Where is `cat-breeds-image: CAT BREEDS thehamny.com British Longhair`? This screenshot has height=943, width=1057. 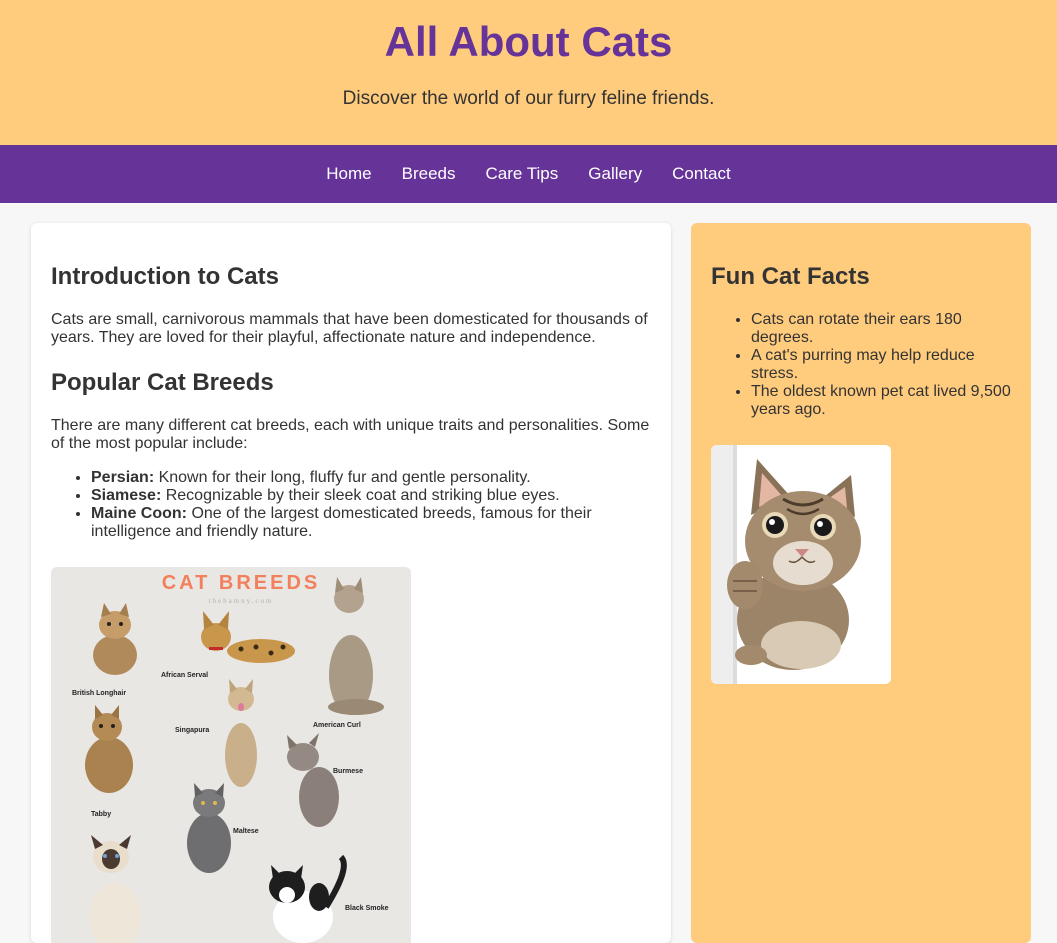
cat-breeds-image: CAT BREEDS thehamny.com British Longhair is located at coordinates (231, 755).